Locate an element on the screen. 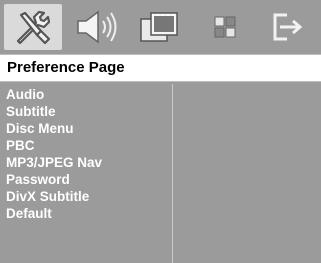 The height and width of the screenshot is (263, 321). menu-item-divx-subtitle: DivX Subtitle is located at coordinates (88, 196).